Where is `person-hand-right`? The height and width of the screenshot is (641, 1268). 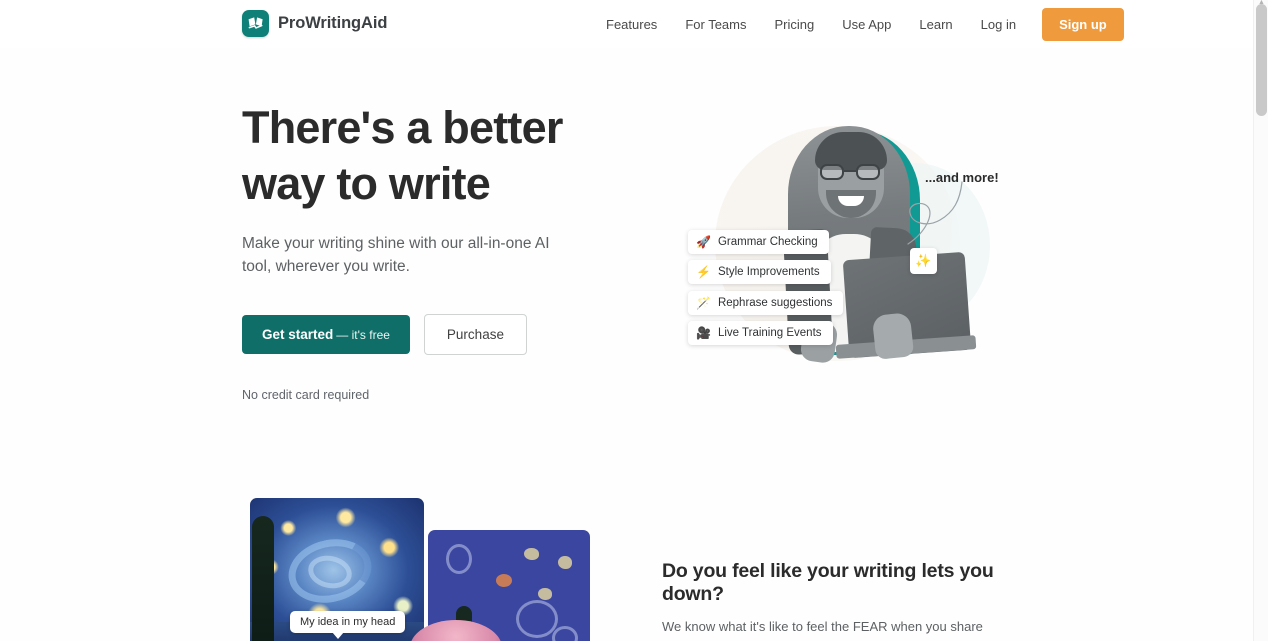
person-hand-right is located at coordinates (893, 336).